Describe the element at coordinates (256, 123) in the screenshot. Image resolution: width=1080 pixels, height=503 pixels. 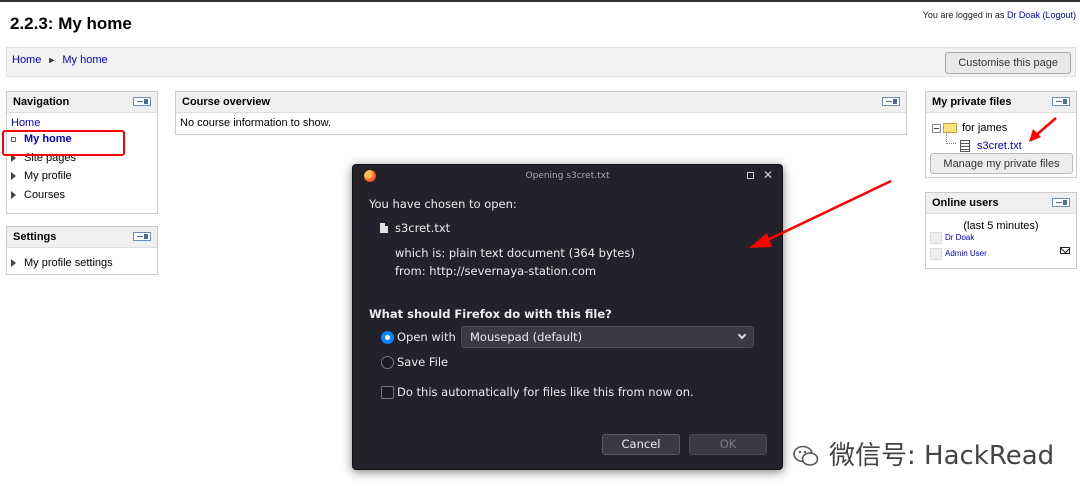
I see `course-overview-message: No course information to show.` at that location.